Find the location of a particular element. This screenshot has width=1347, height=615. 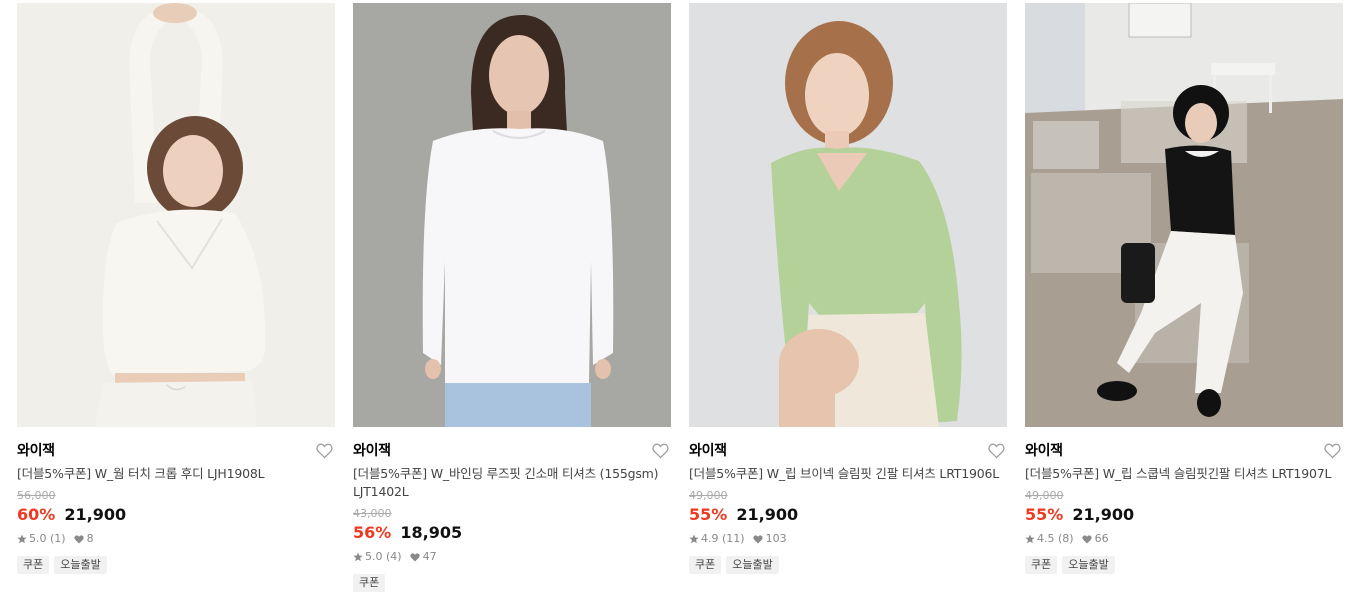

like-count: 103 is located at coordinates (776, 538).